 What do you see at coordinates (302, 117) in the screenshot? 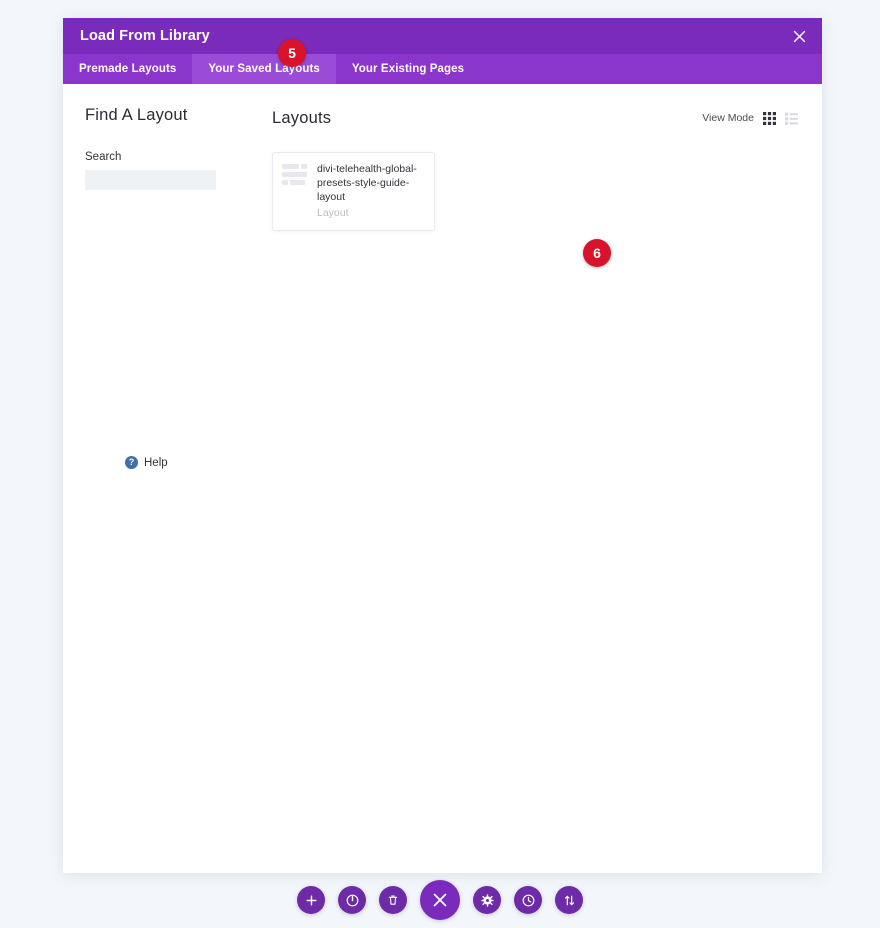
I see `layouts-title: Layouts` at bounding box center [302, 117].